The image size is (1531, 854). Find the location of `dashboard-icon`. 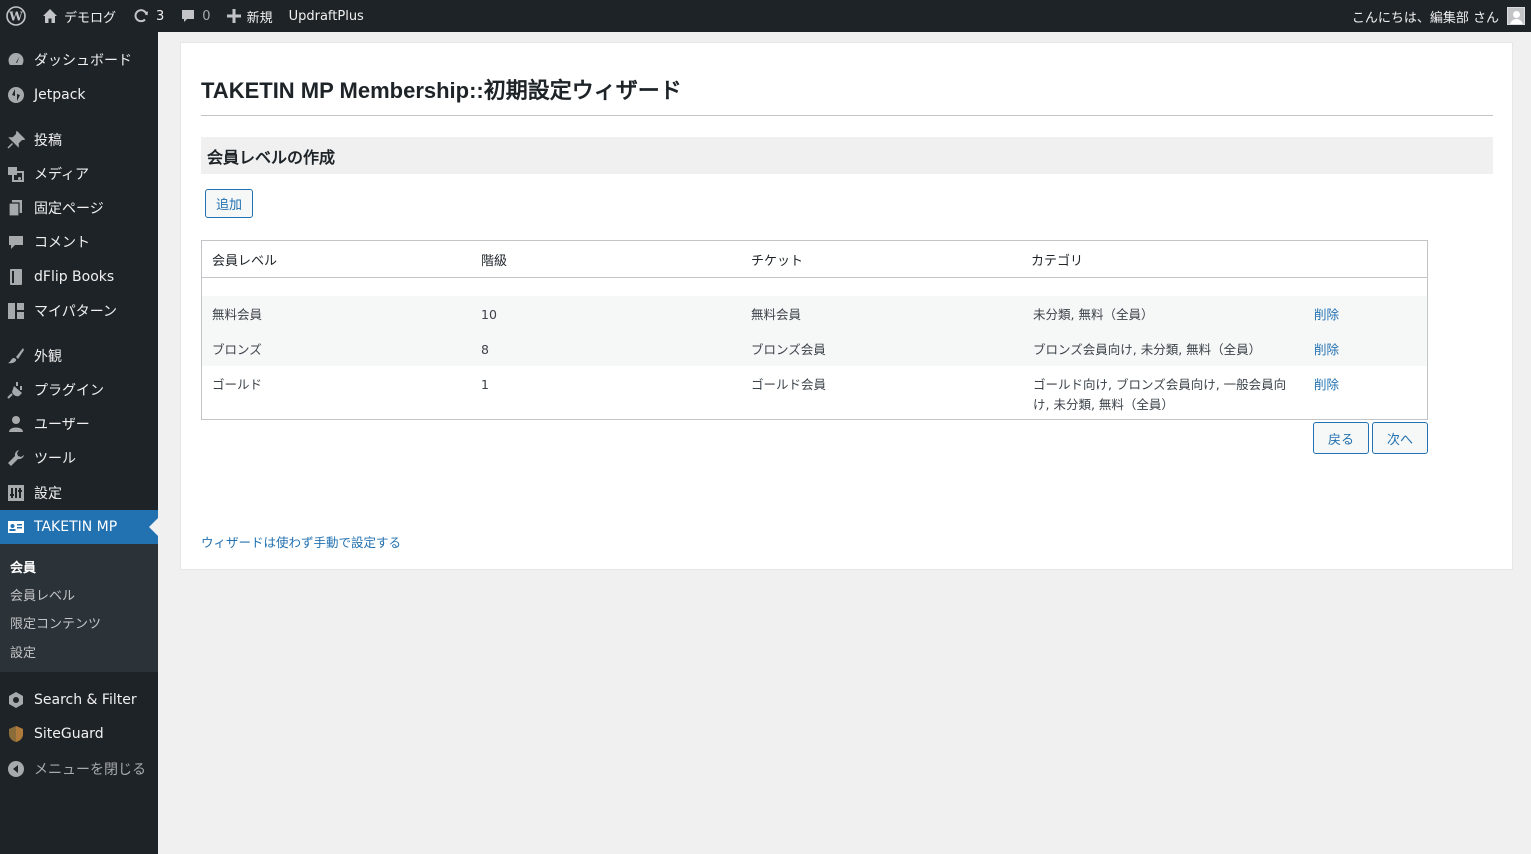

dashboard-icon is located at coordinates (16, 60).